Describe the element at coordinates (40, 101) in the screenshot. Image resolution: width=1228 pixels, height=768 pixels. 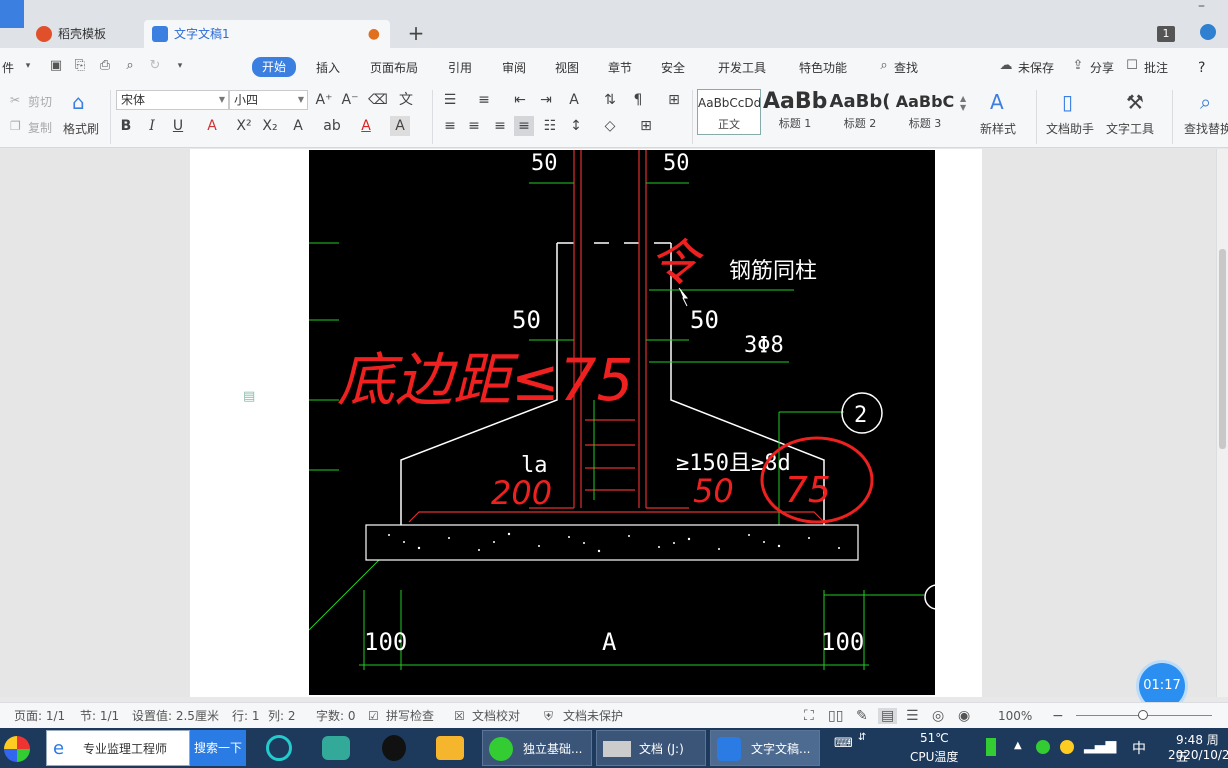
I see `cut-button: 剪切` at that location.